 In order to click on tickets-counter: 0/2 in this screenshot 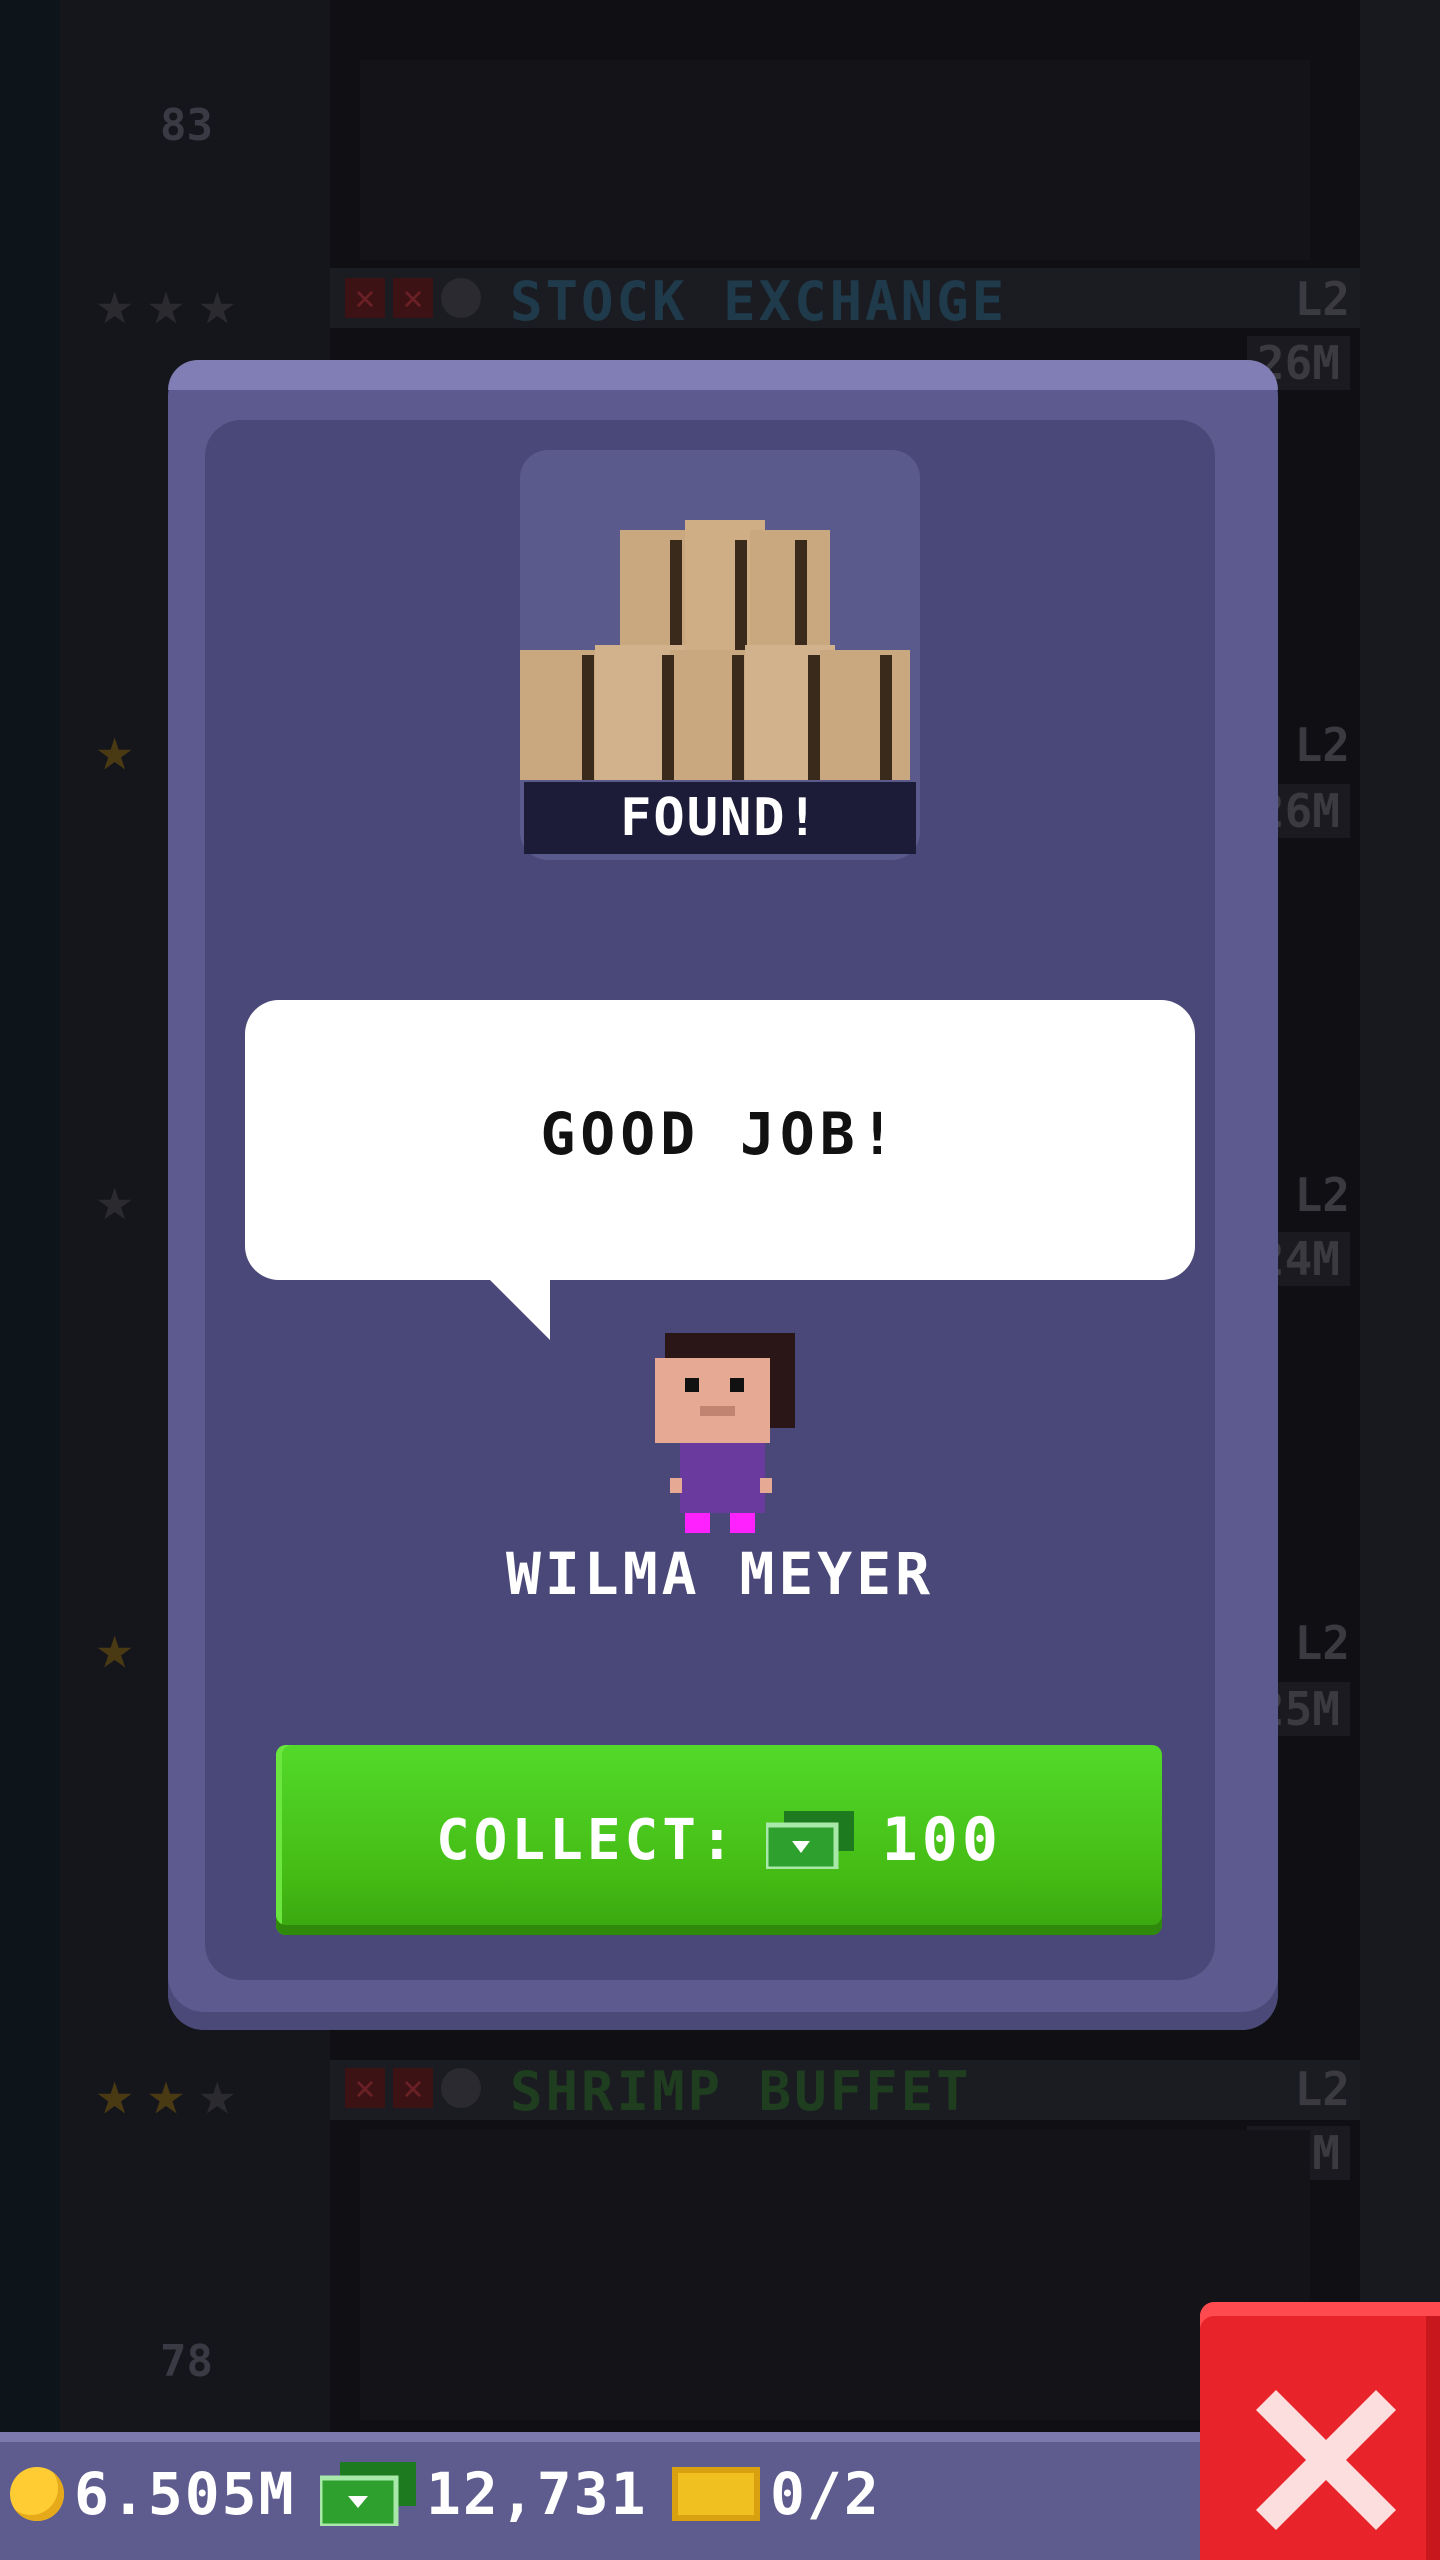, I will do `click(776, 2494)`.